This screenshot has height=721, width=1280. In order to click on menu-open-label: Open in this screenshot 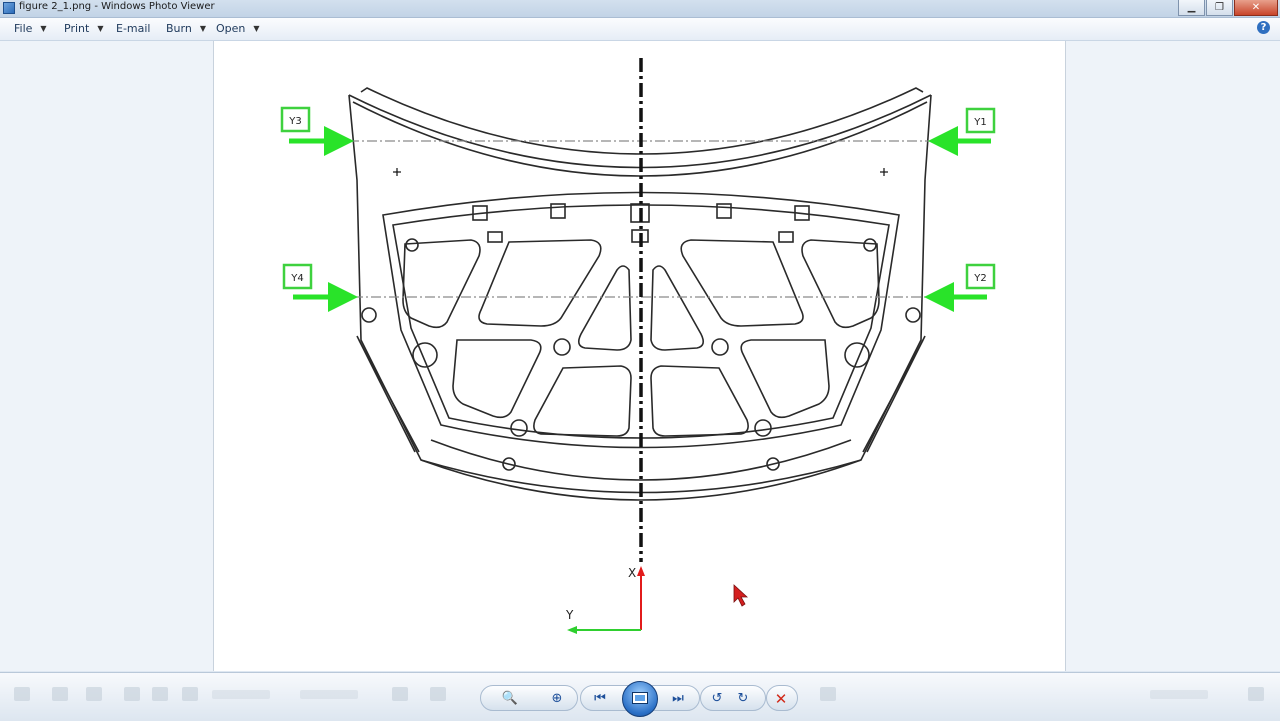, I will do `click(231, 28)`.